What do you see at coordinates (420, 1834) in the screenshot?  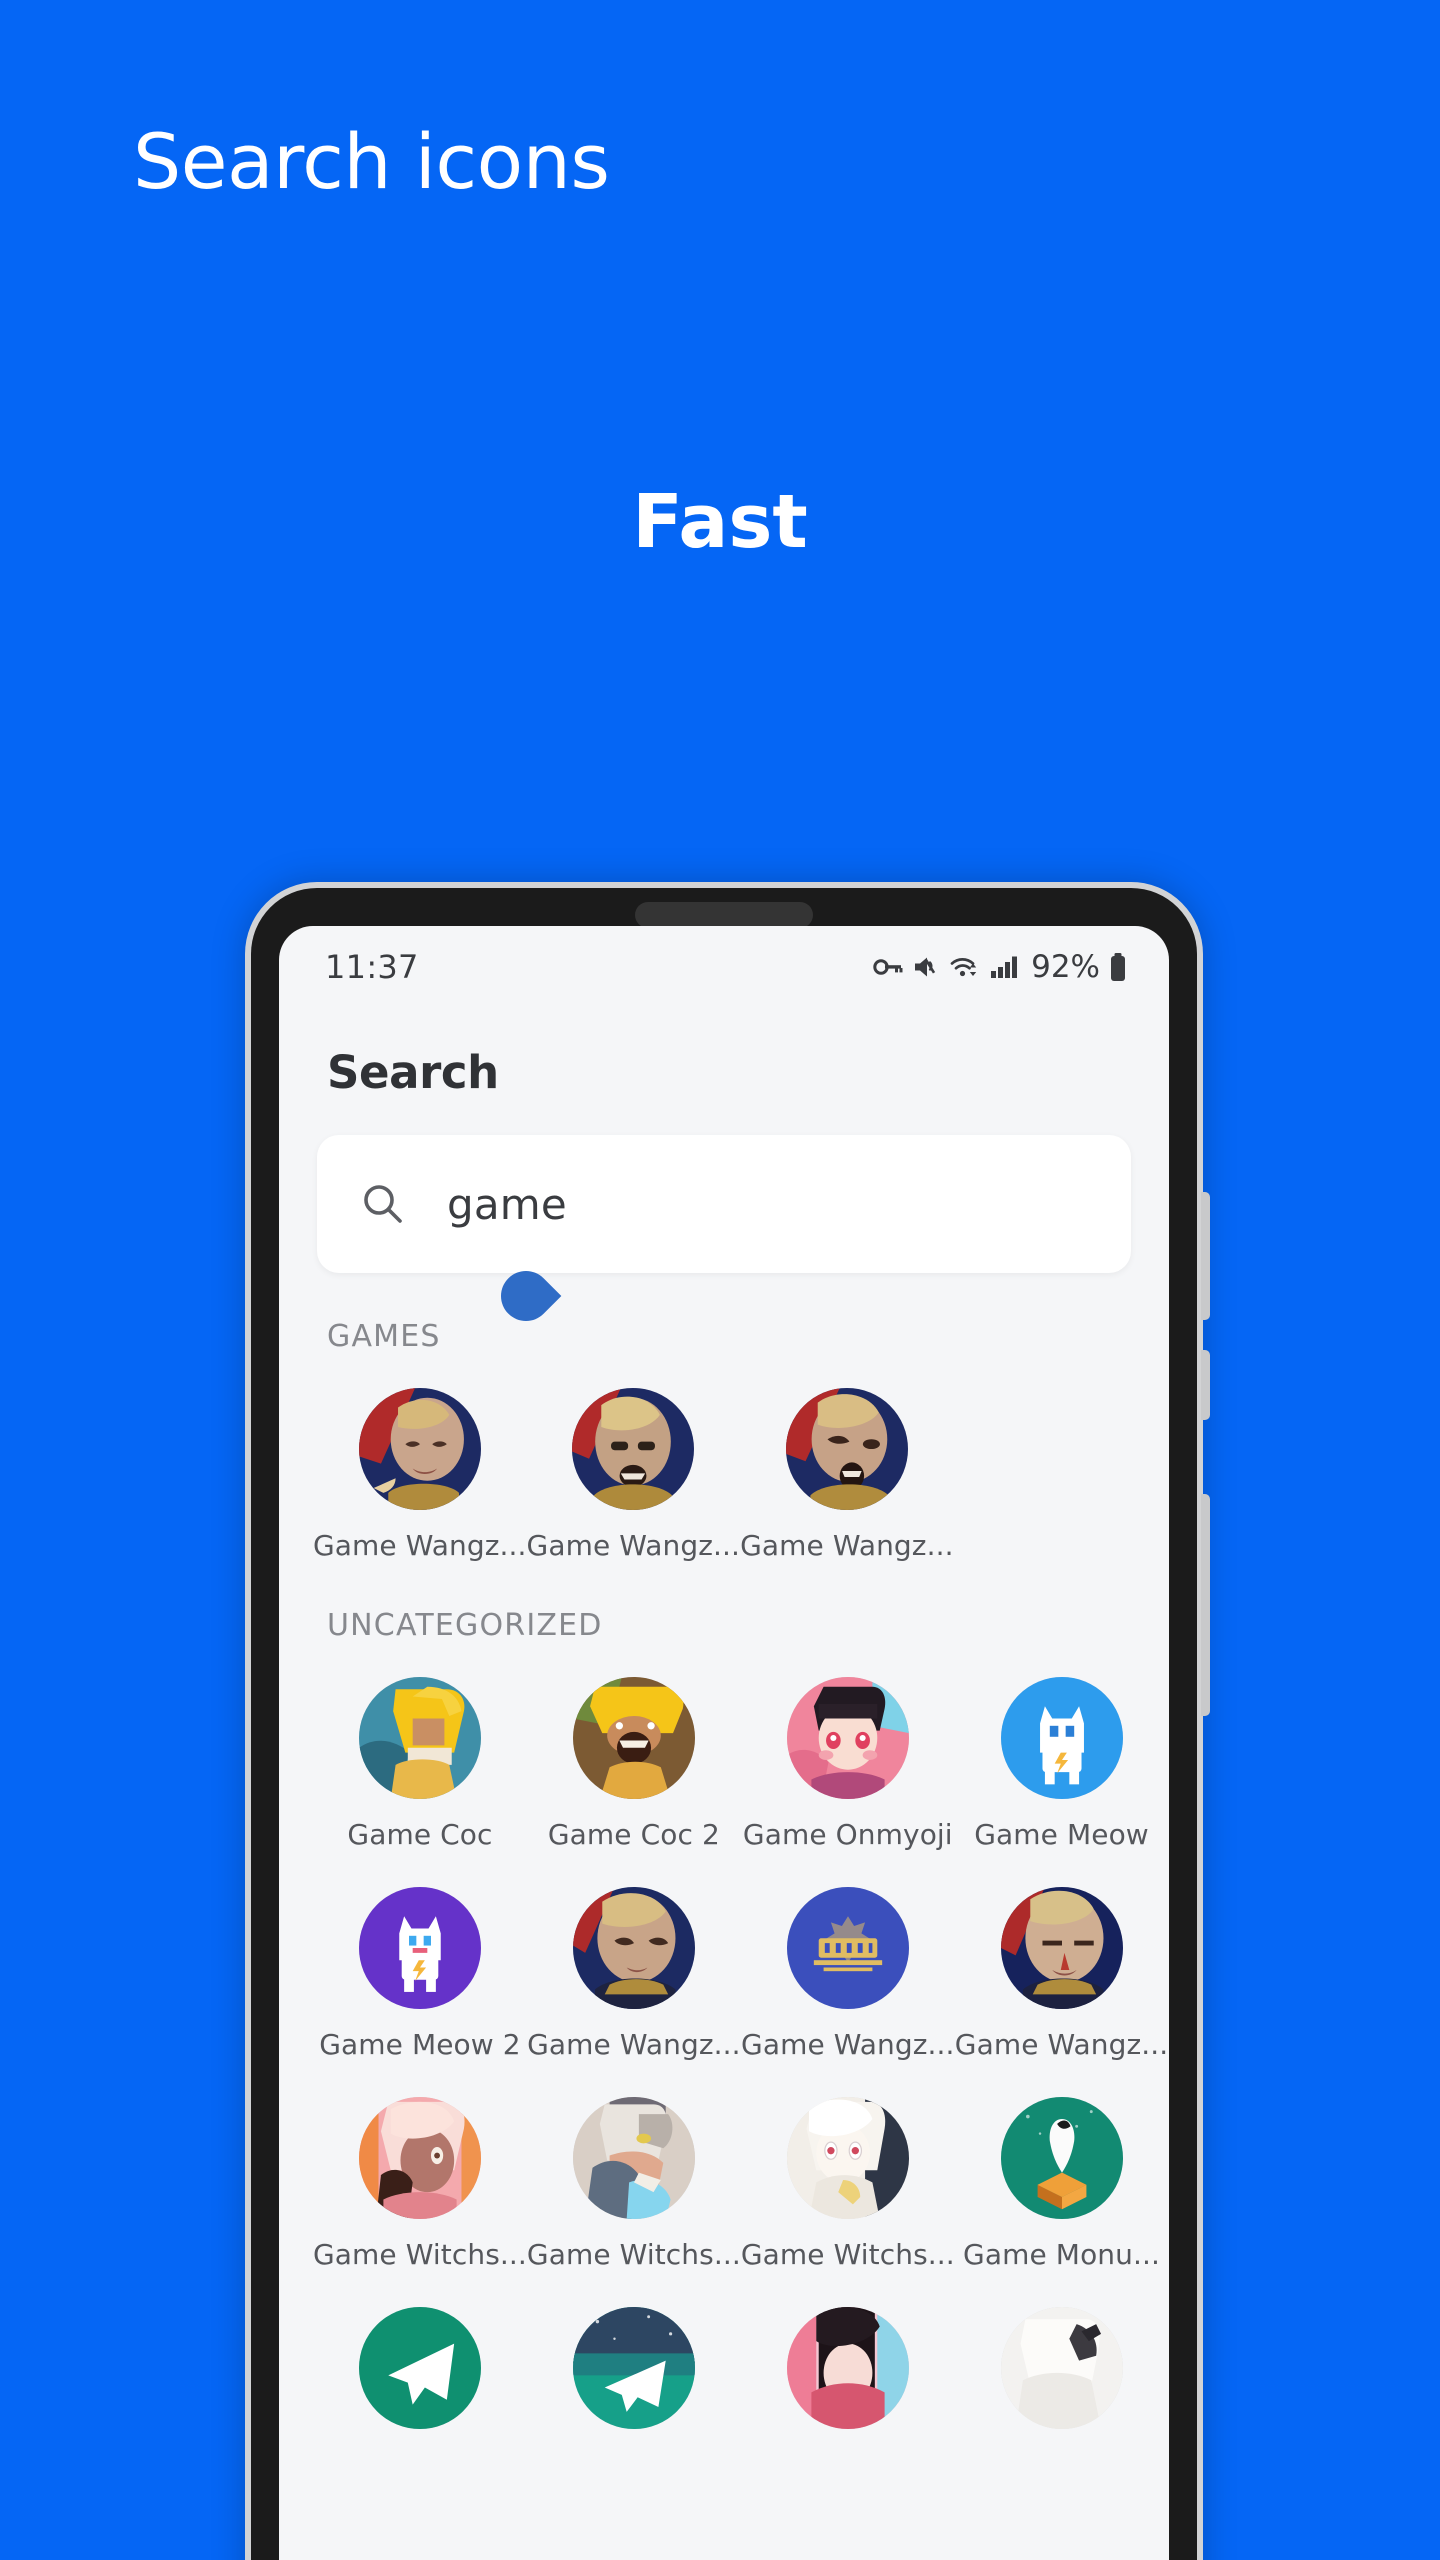 I see `app-label: Game Coc` at bounding box center [420, 1834].